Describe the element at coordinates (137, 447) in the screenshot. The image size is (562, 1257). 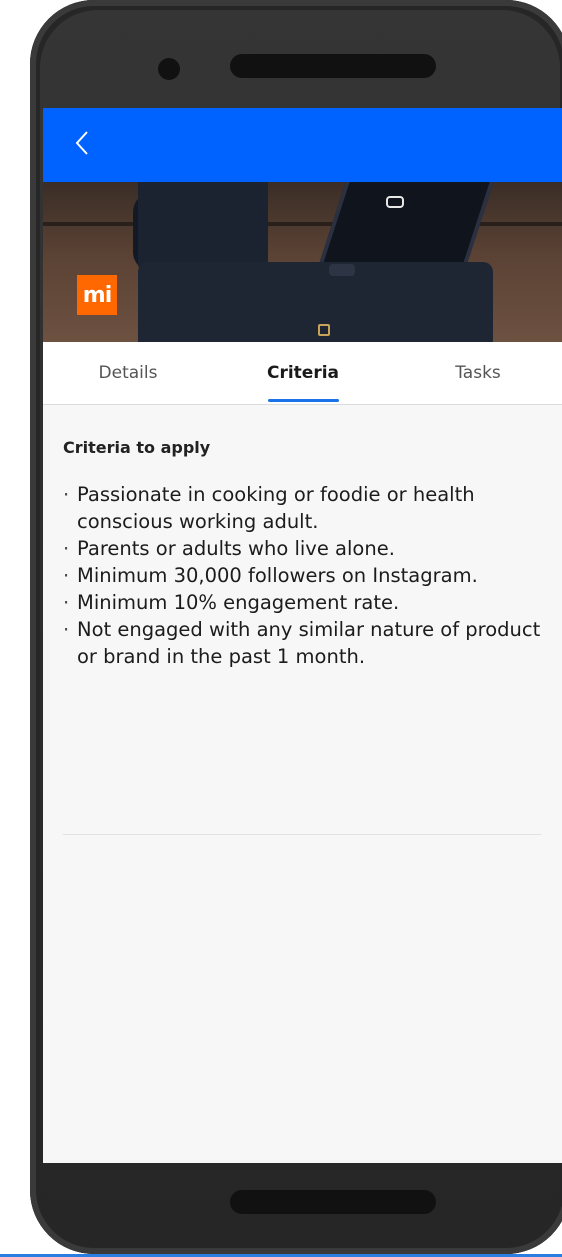
I see `section-heading: Criteria to apply` at that location.